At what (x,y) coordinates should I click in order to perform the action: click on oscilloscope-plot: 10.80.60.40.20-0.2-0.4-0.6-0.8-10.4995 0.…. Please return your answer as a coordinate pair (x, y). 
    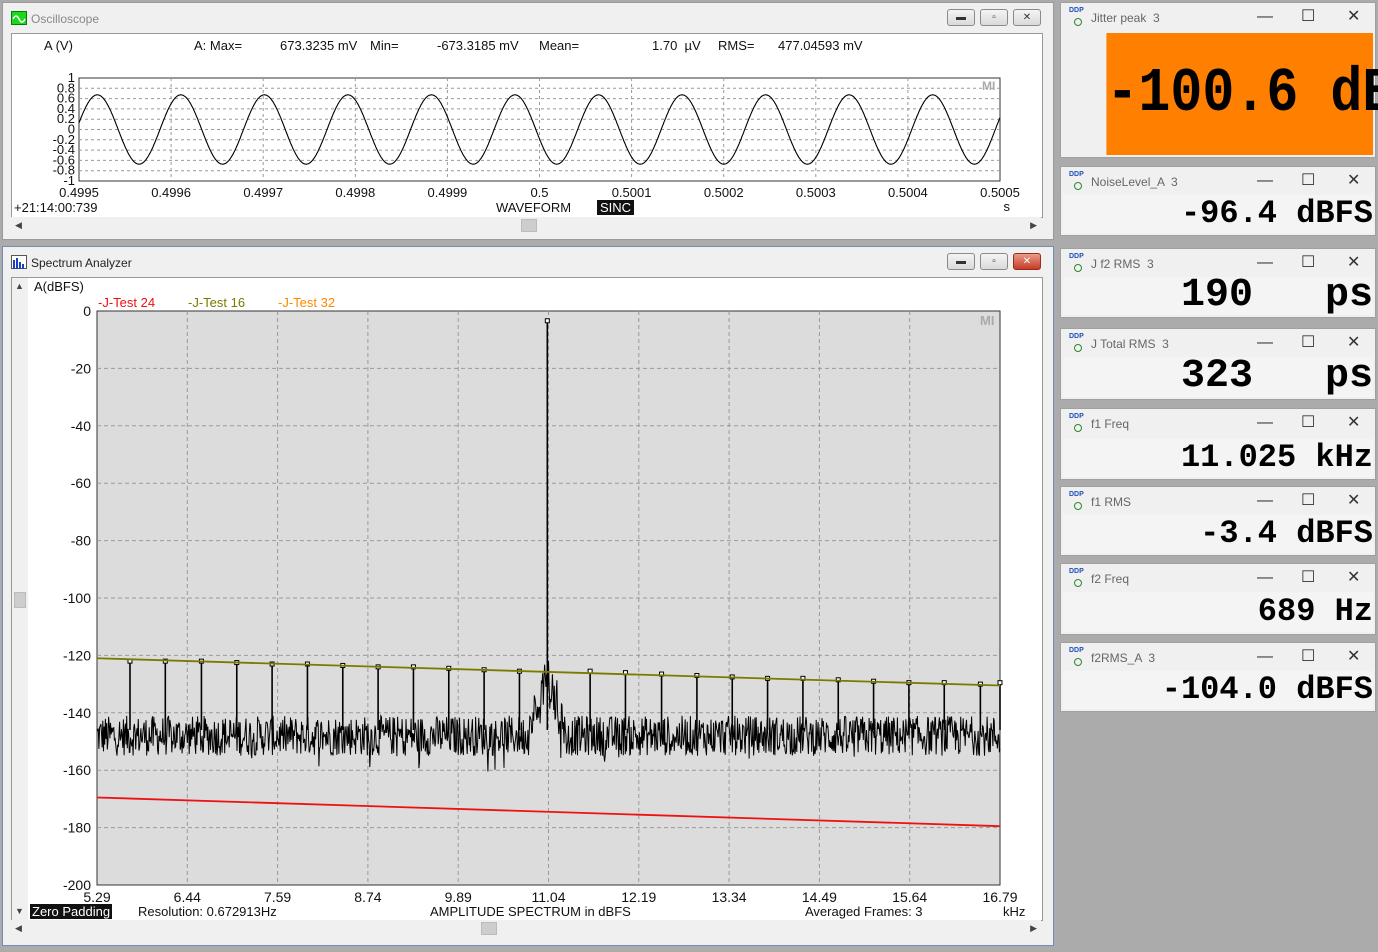
    Looking at the image, I should click on (527, 125).